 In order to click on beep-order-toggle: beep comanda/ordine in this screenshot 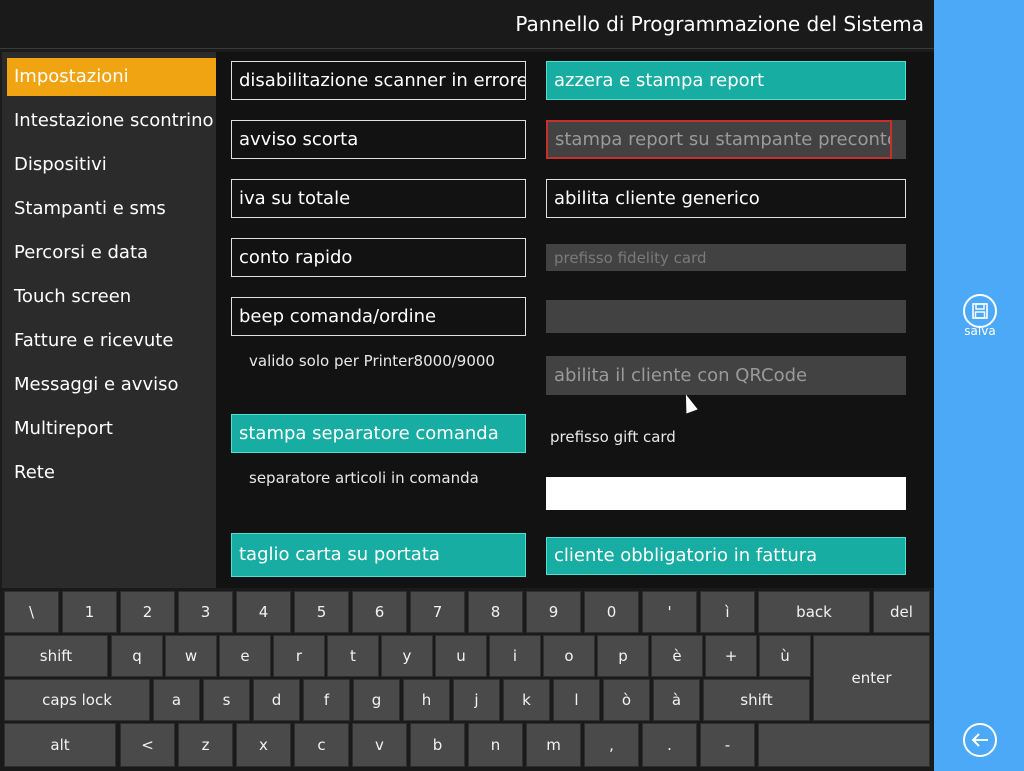, I will do `click(378, 316)`.